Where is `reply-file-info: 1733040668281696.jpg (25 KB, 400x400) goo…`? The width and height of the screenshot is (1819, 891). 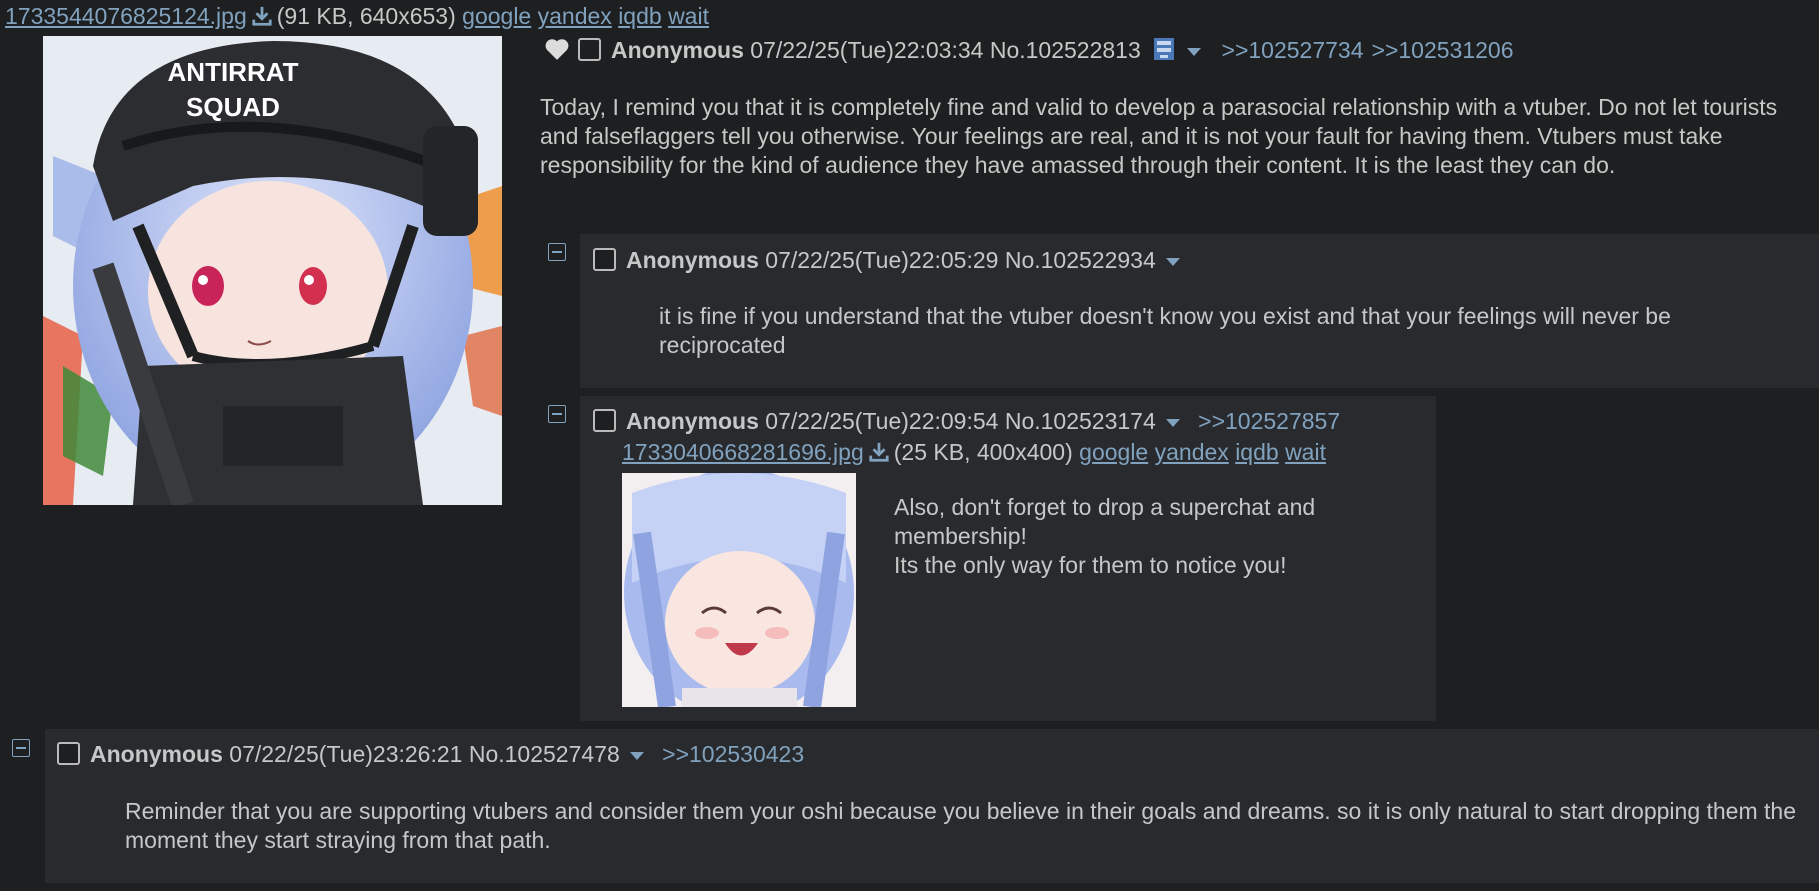
reply-file-info: 1733040668281696.jpg (25 KB, 400x400) goo… is located at coordinates (974, 452).